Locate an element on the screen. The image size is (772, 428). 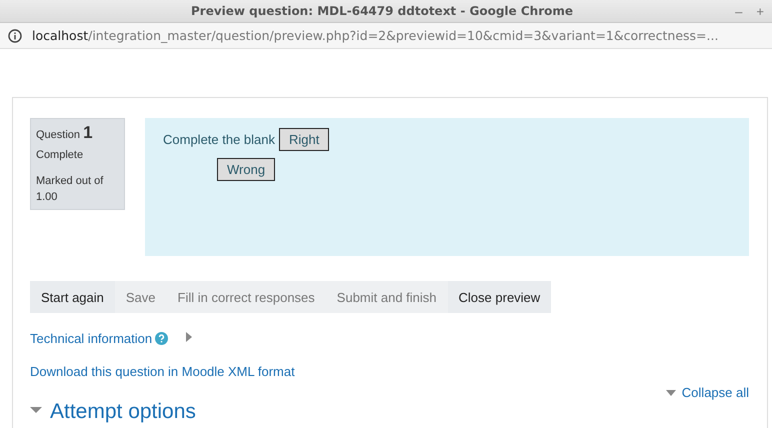
action-button: Start again is located at coordinates (72, 297).